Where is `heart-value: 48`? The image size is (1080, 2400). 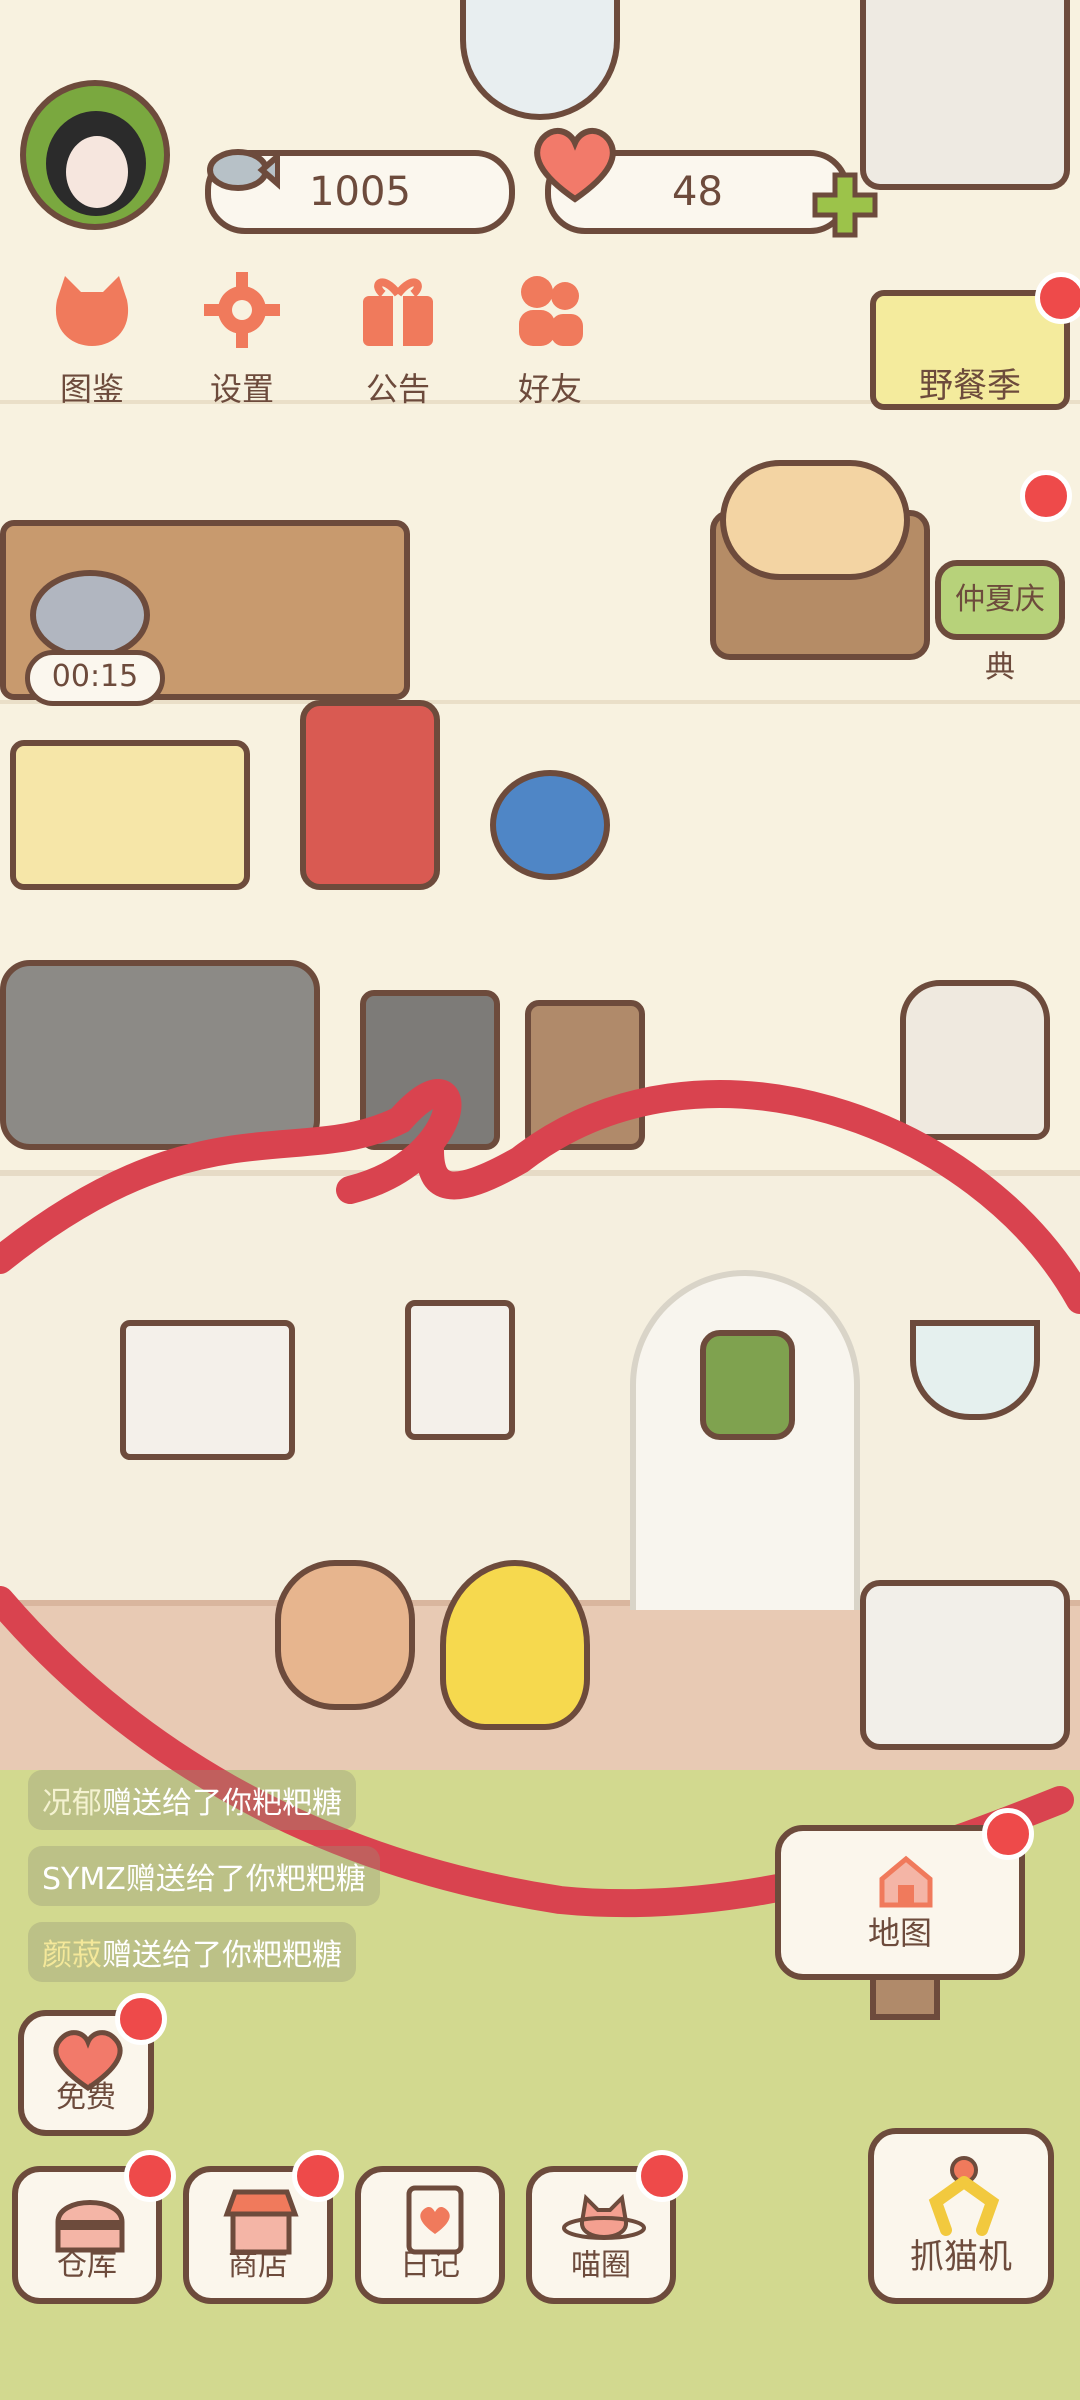
heart-value: 48 is located at coordinates (697, 192).